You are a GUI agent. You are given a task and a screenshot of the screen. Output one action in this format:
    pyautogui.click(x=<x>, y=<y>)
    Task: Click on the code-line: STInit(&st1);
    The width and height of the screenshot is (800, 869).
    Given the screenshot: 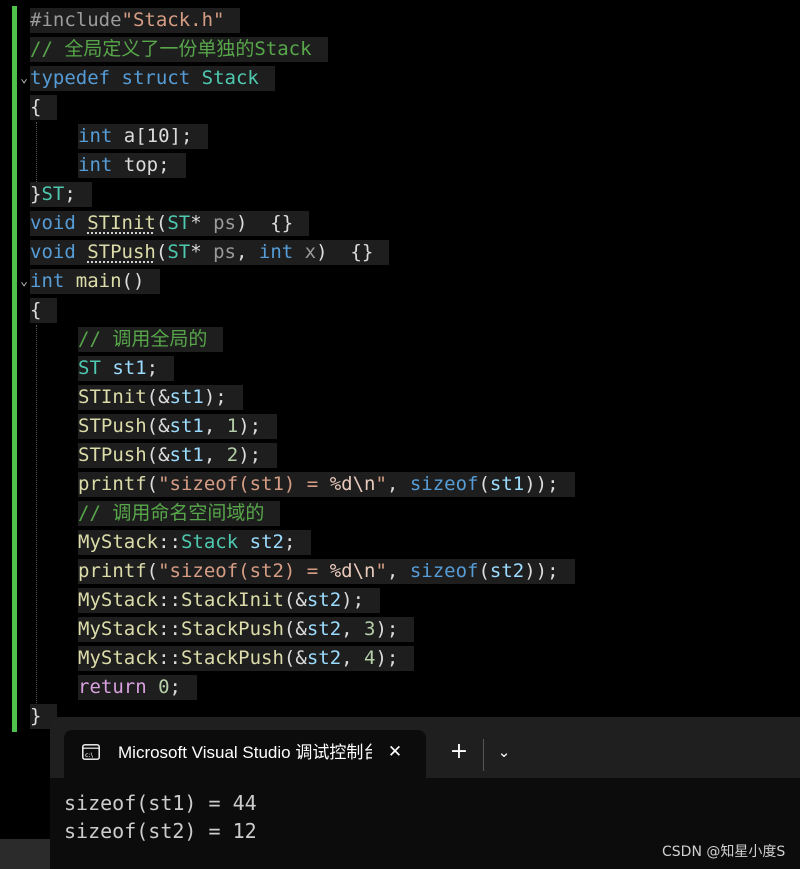 What is the action you would take?
    pyautogui.click(x=160, y=397)
    